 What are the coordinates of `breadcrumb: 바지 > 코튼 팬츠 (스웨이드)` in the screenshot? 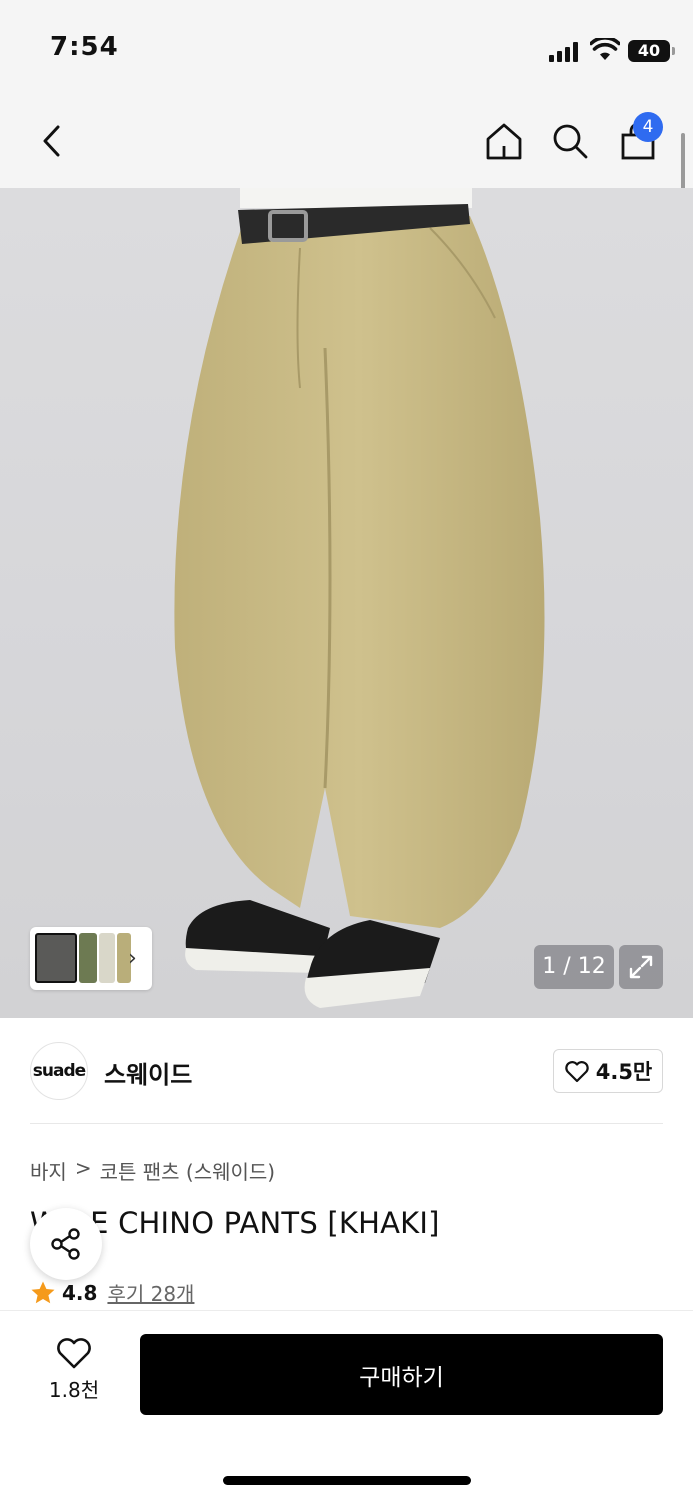 It's located at (152, 1170).